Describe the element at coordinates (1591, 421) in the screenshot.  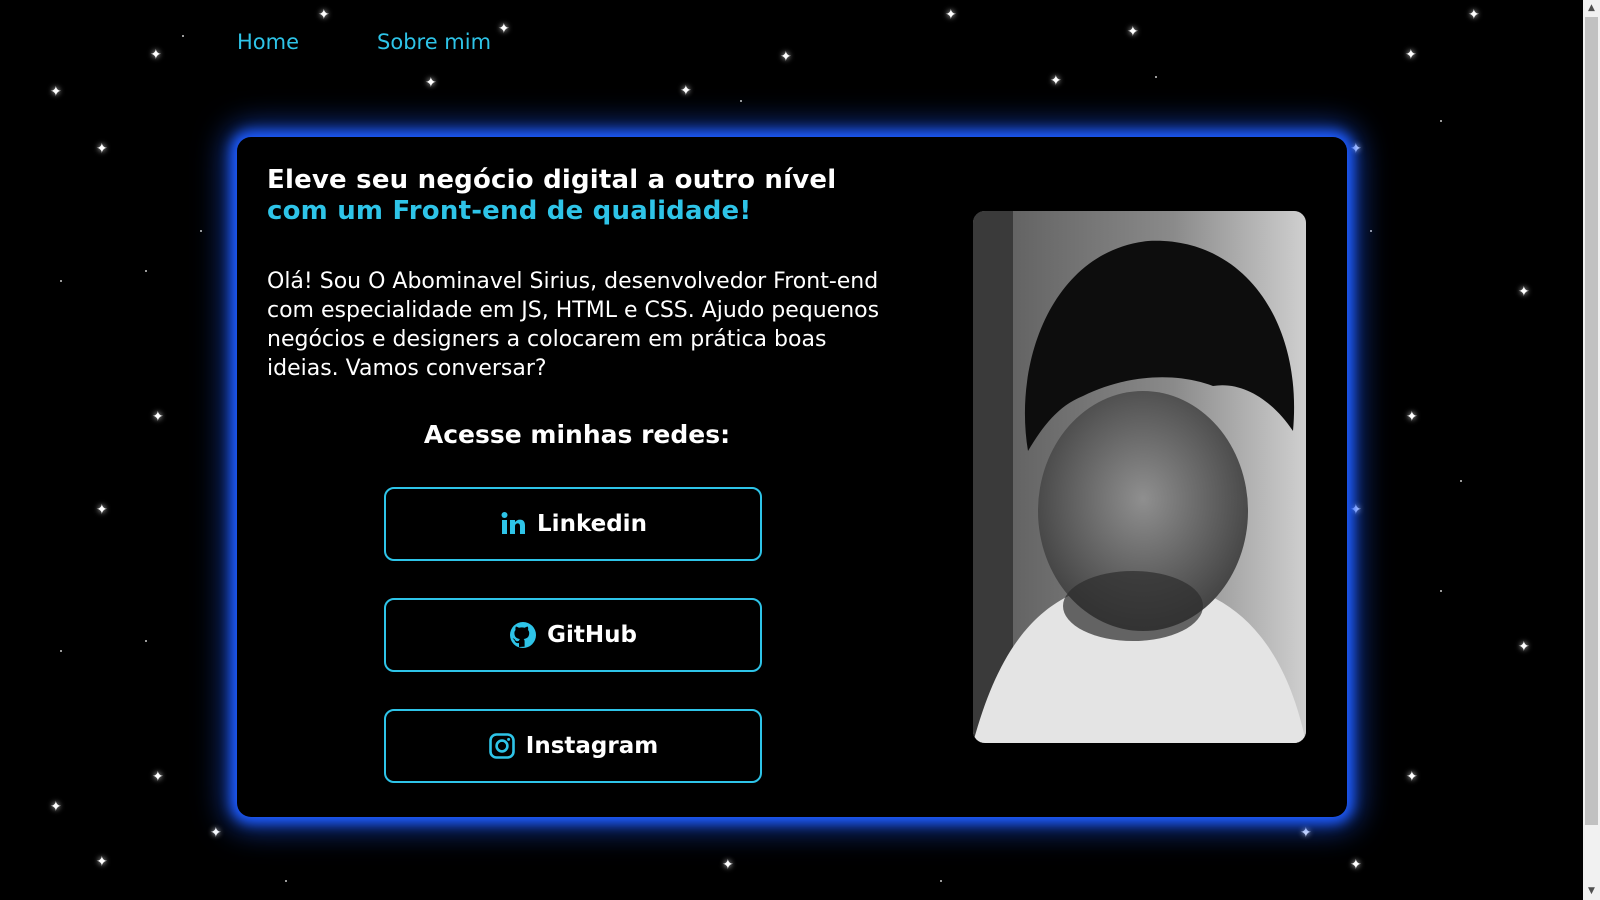
I see `scrollbar-thumb` at that location.